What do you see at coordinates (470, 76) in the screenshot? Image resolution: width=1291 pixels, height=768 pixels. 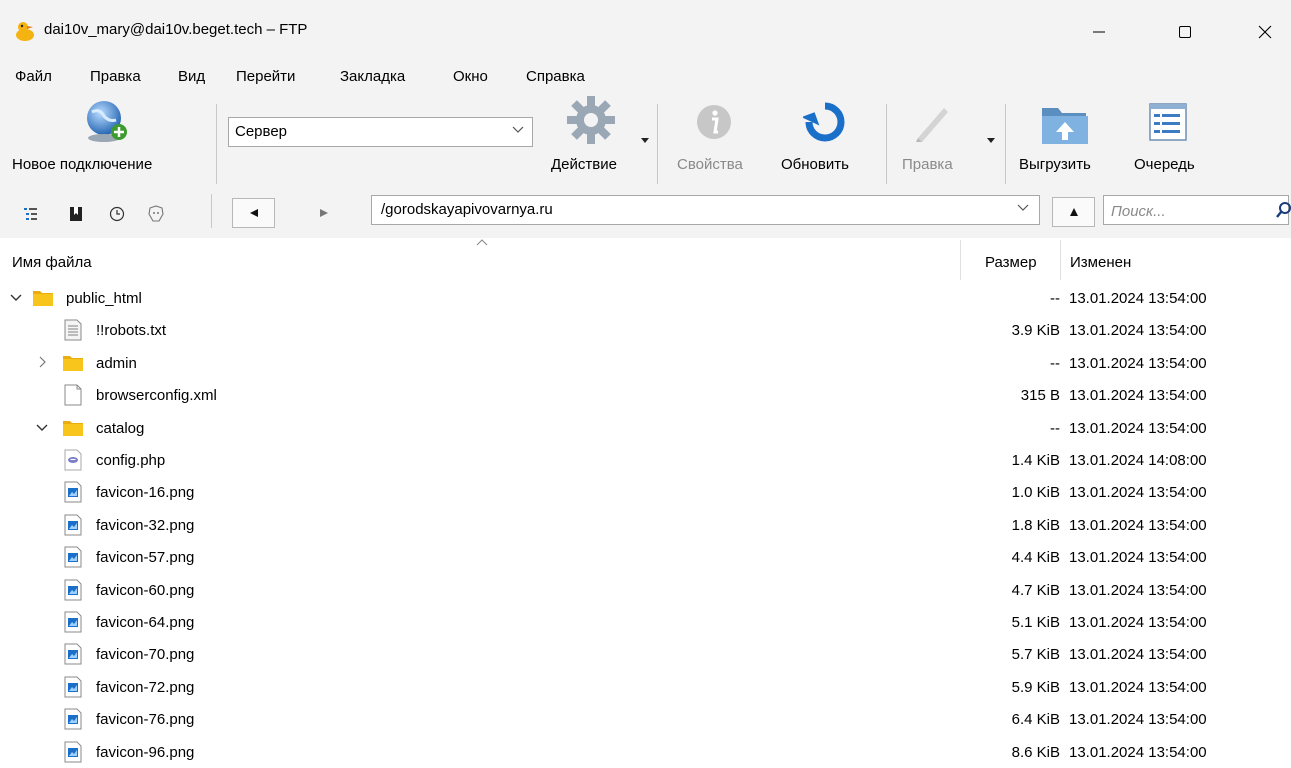 I see `menu-window: Окно` at bounding box center [470, 76].